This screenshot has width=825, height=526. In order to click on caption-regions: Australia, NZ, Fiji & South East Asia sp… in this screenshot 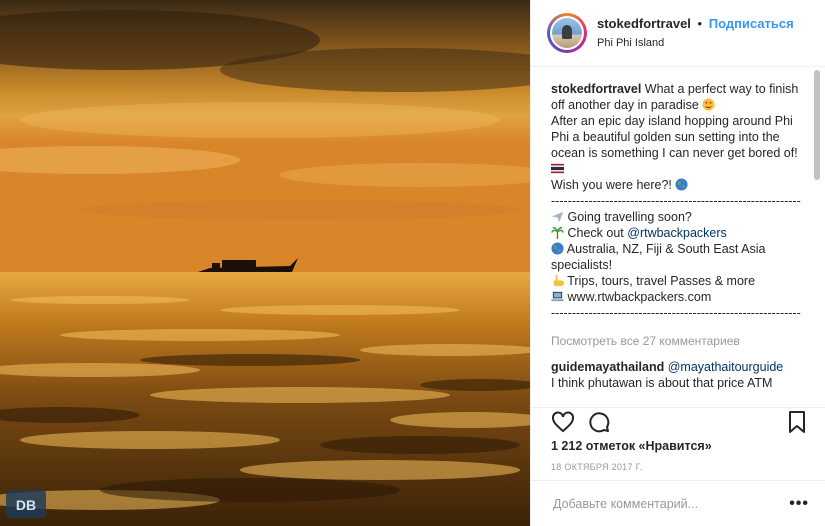, I will do `click(658, 257)`.